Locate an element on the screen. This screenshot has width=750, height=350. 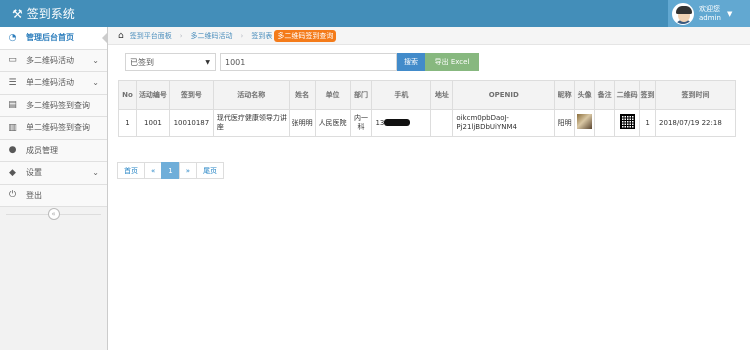
pagination: 首页 « 1 » 尾页 is located at coordinates (171, 170).